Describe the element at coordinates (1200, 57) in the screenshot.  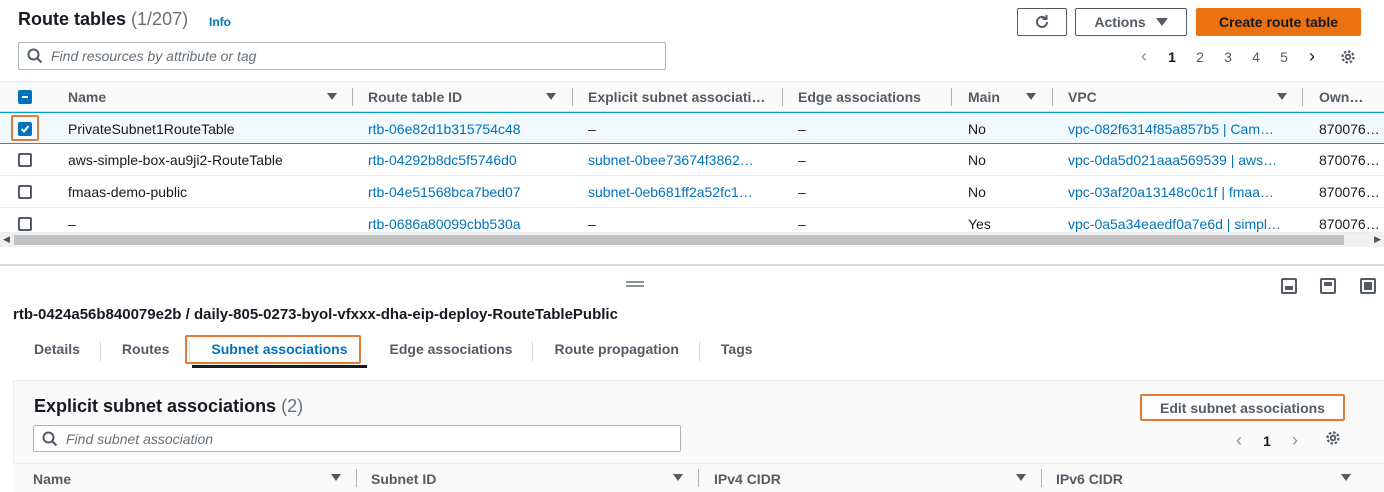
I see `page-2: 2` at that location.